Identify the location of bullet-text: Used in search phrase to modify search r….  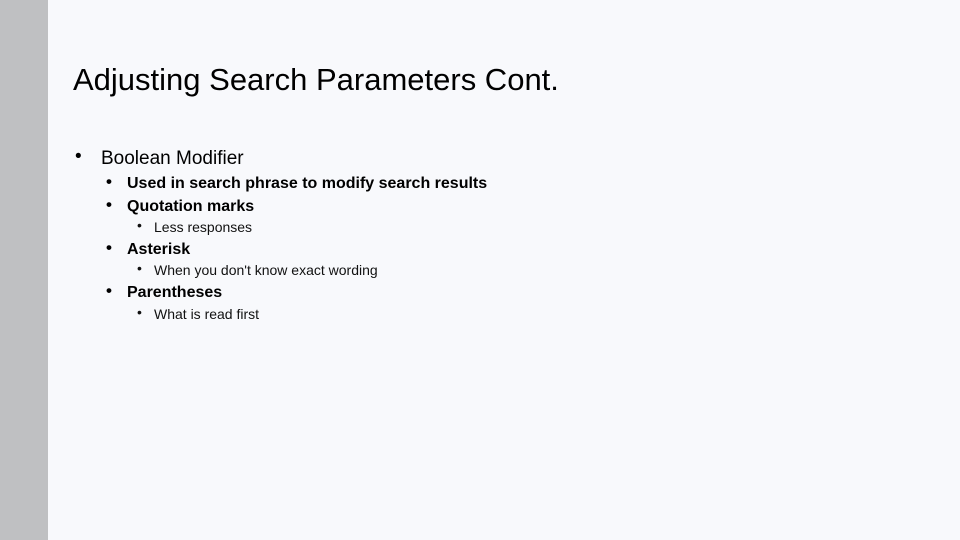
(307, 183).